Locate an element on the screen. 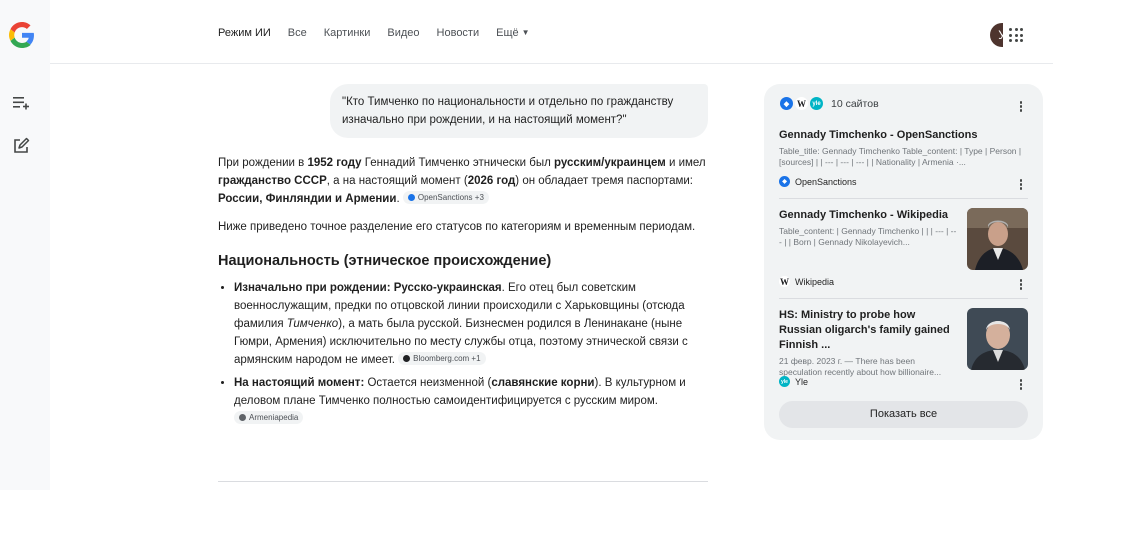 This screenshot has width=1124, height=560. source-site-opensanctions: ◆ OpenSanctions is located at coordinates (818, 181).